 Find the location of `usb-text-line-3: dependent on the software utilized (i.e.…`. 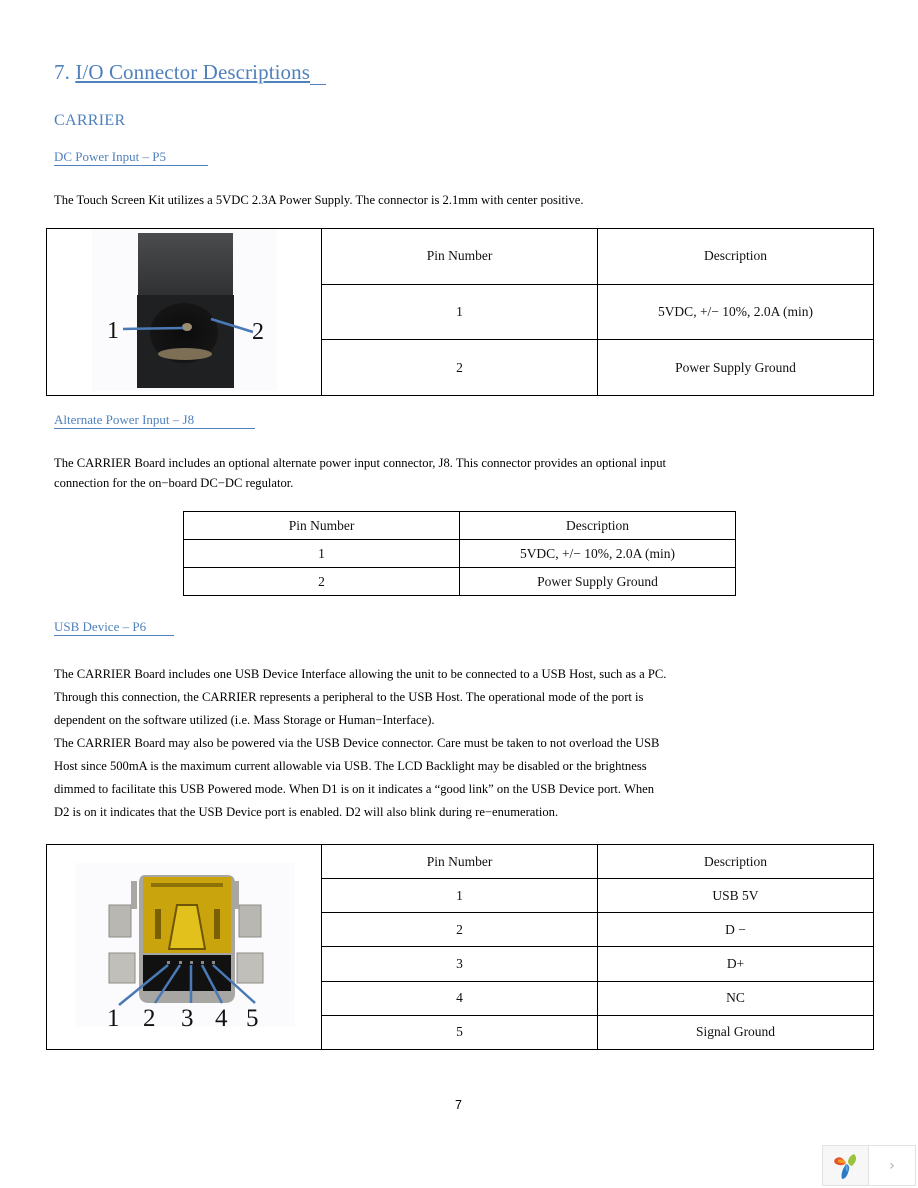

usb-text-line-3: dependent on the software utilized (i.e.… is located at coordinates (244, 720).